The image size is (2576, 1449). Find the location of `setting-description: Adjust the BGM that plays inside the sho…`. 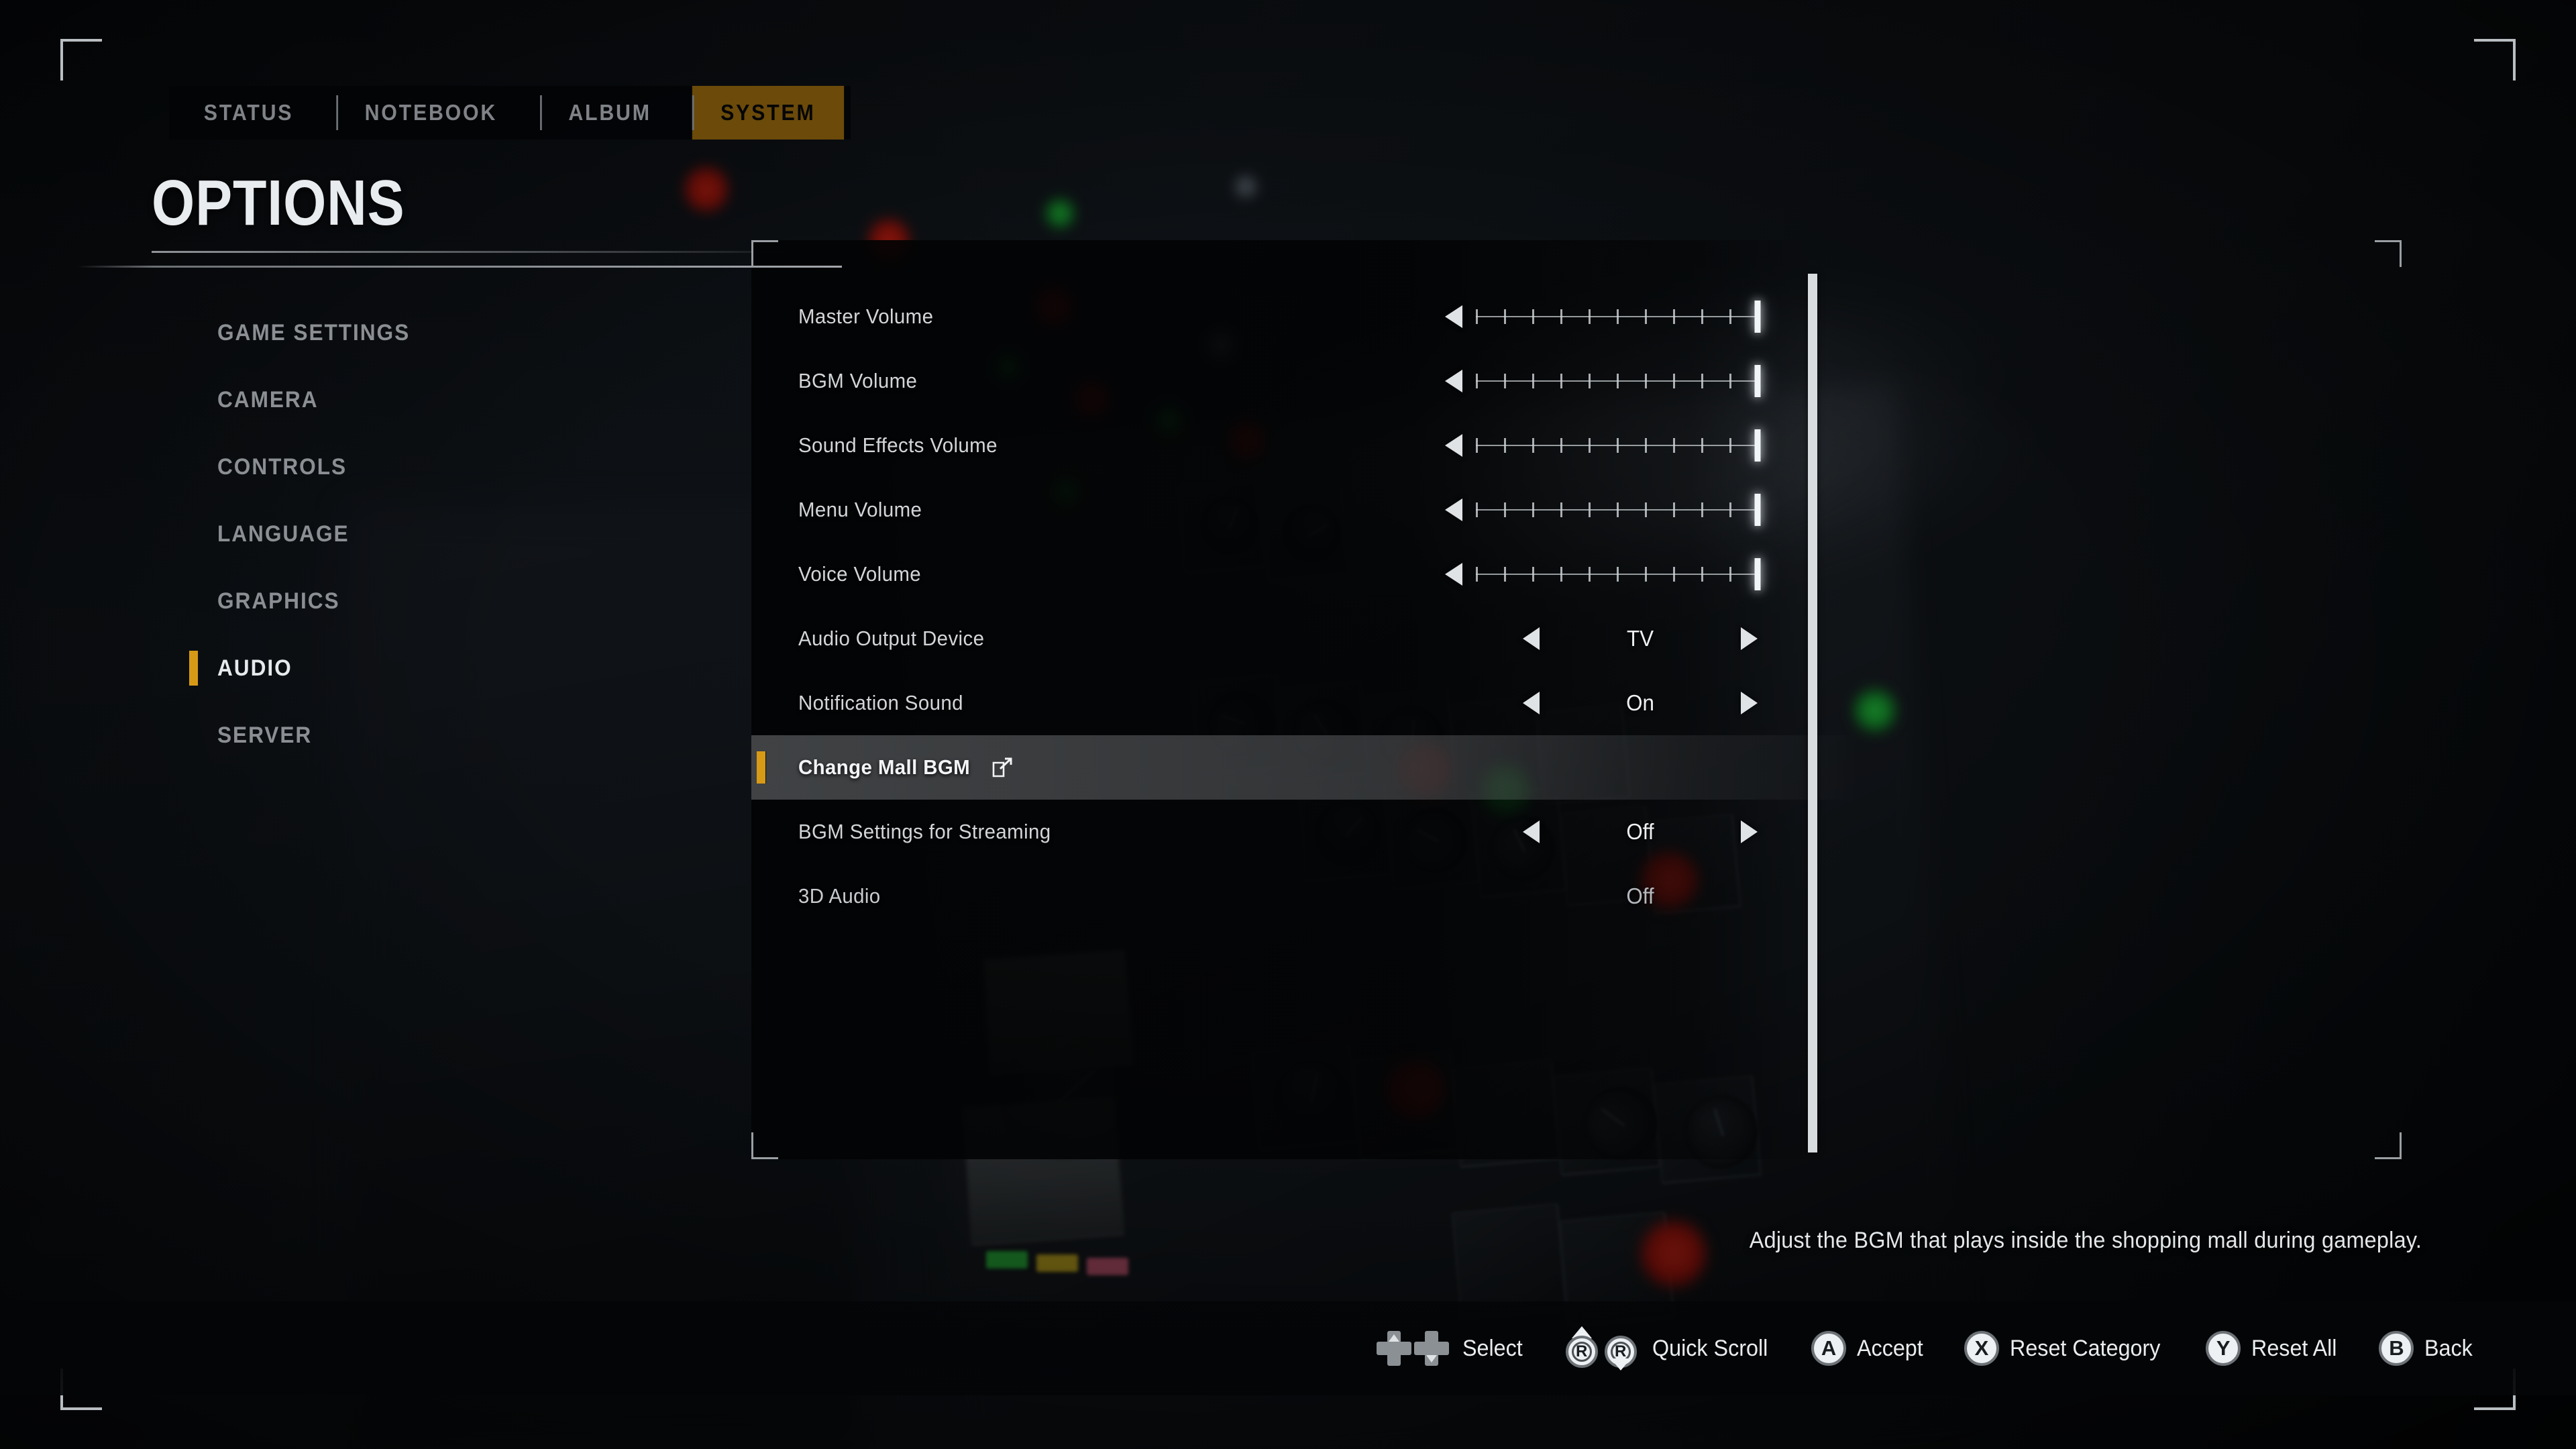

setting-description: Adjust the BGM that plays inside the sho… is located at coordinates (2085, 1240).